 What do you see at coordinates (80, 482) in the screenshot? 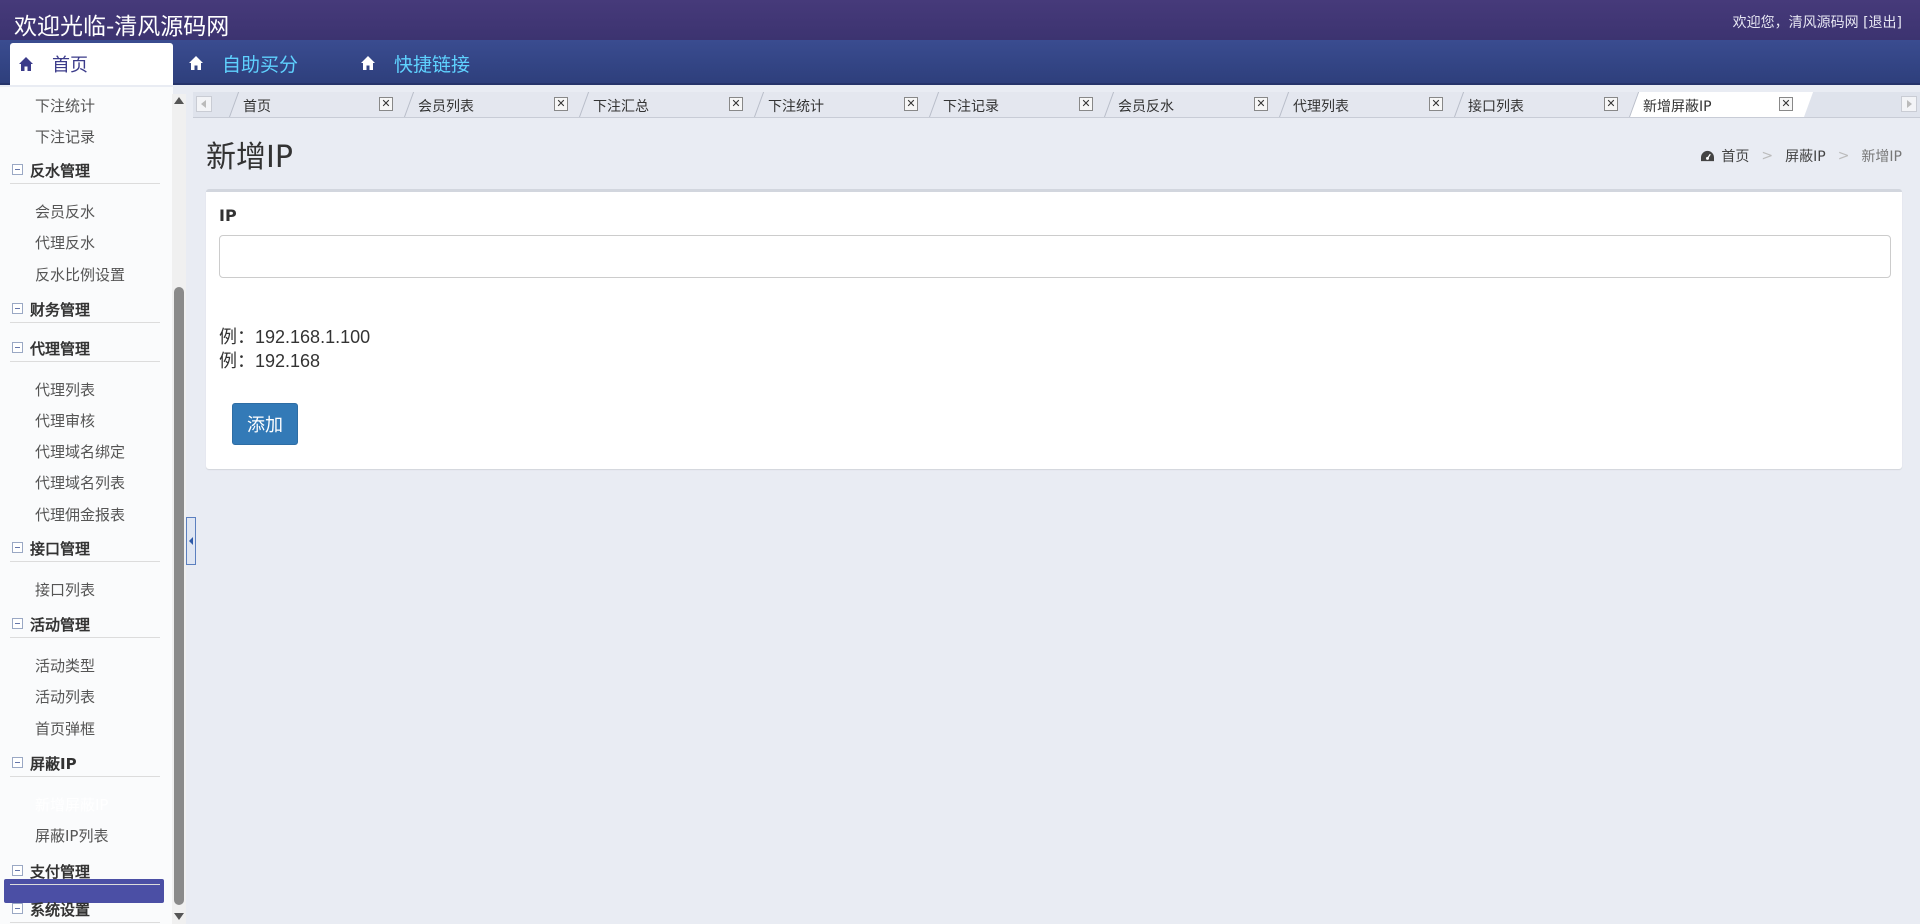
I see `sidebar-item-agent-domain-list: 代理域名列表` at bounding box center [80, 482].